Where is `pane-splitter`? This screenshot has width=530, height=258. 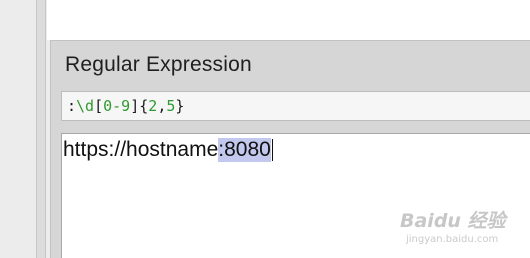 pane-splitter is located at coordinates (41, 129).